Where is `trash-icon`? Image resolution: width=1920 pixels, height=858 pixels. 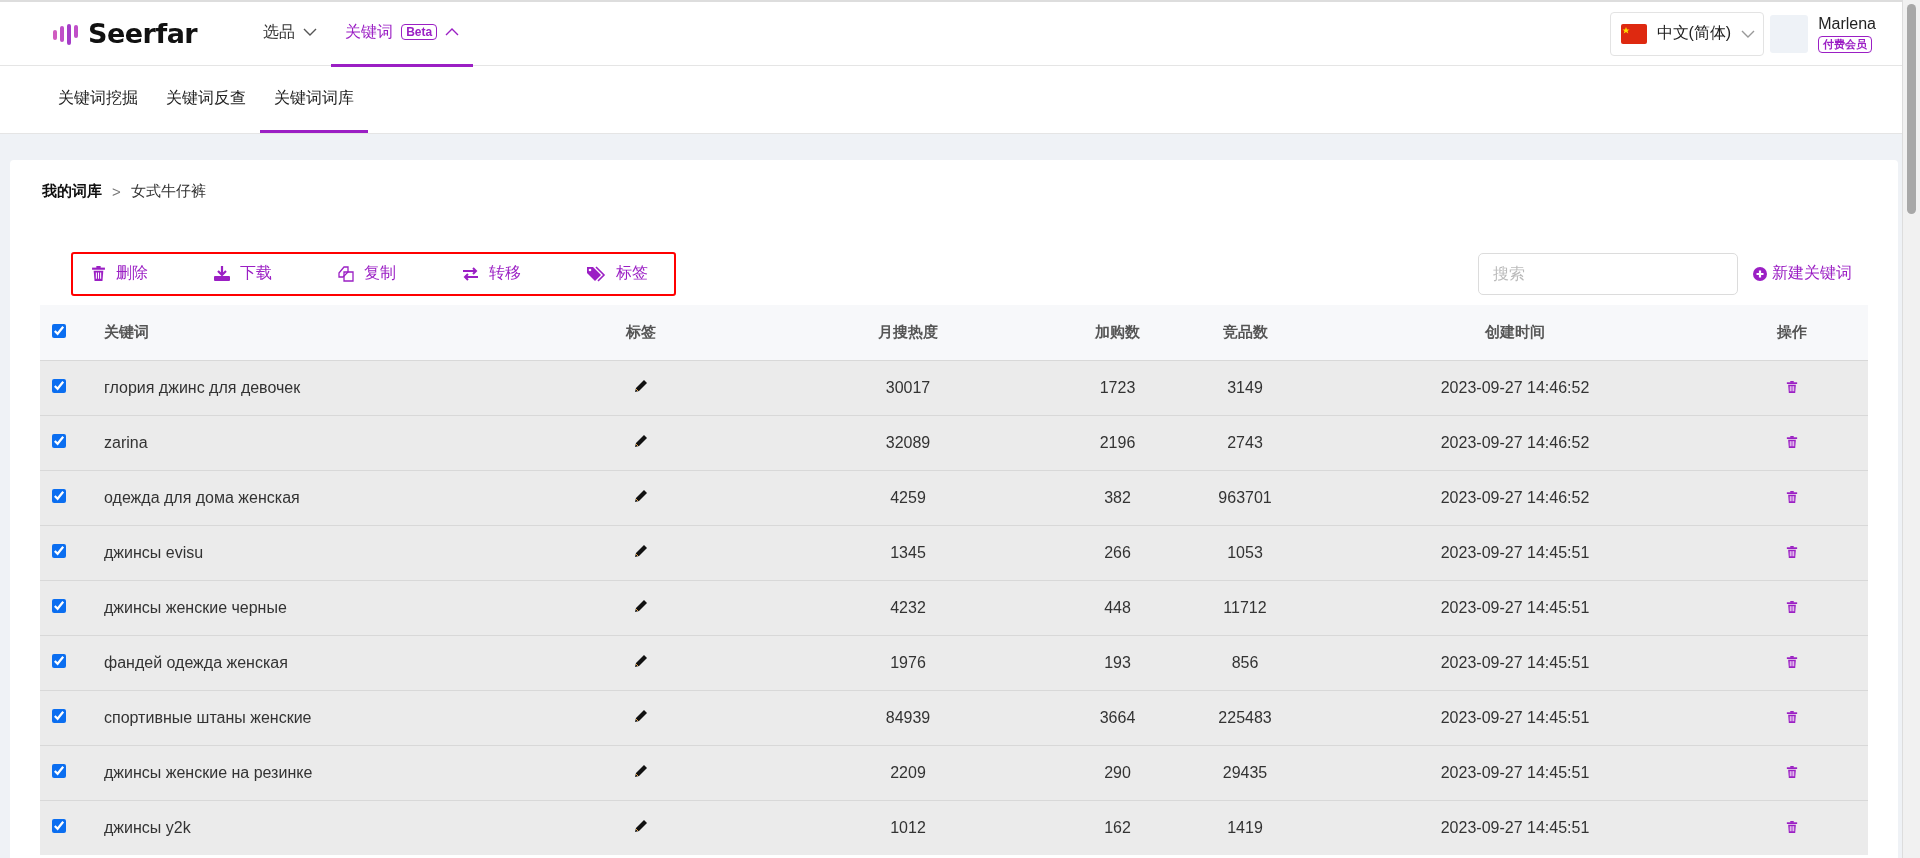
trash-icon is located at coordinates (98, 273).